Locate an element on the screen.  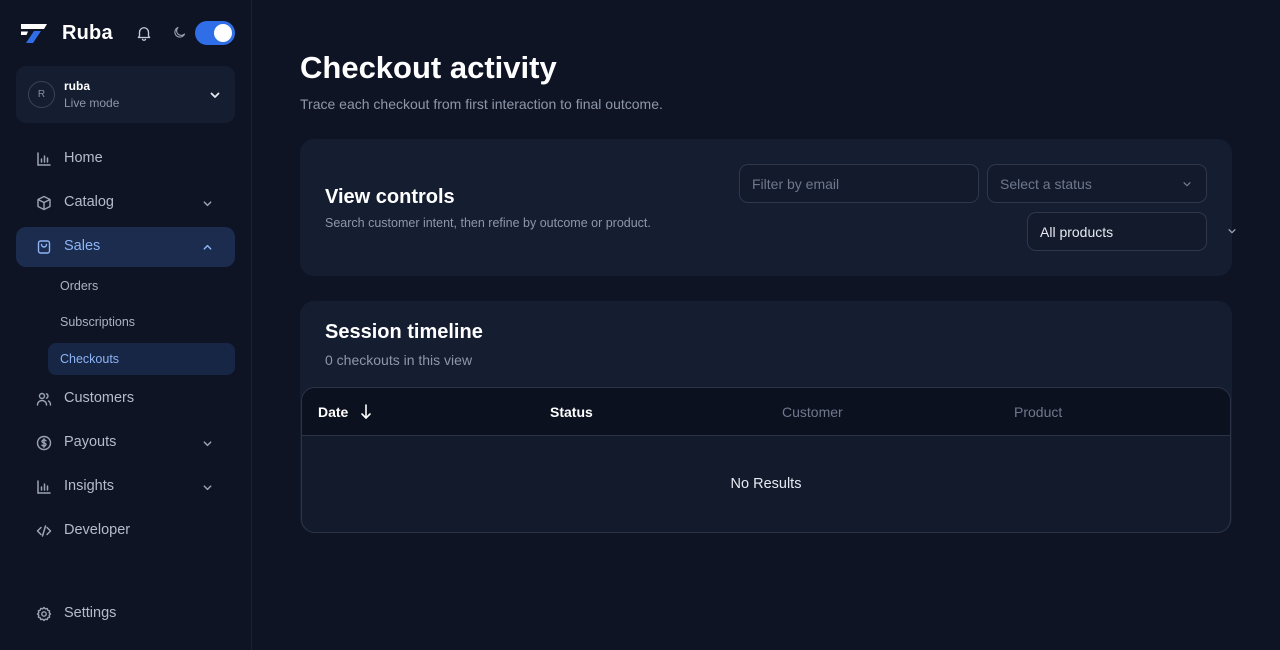
brand-logo-icon is located at coordinates (34, 33).